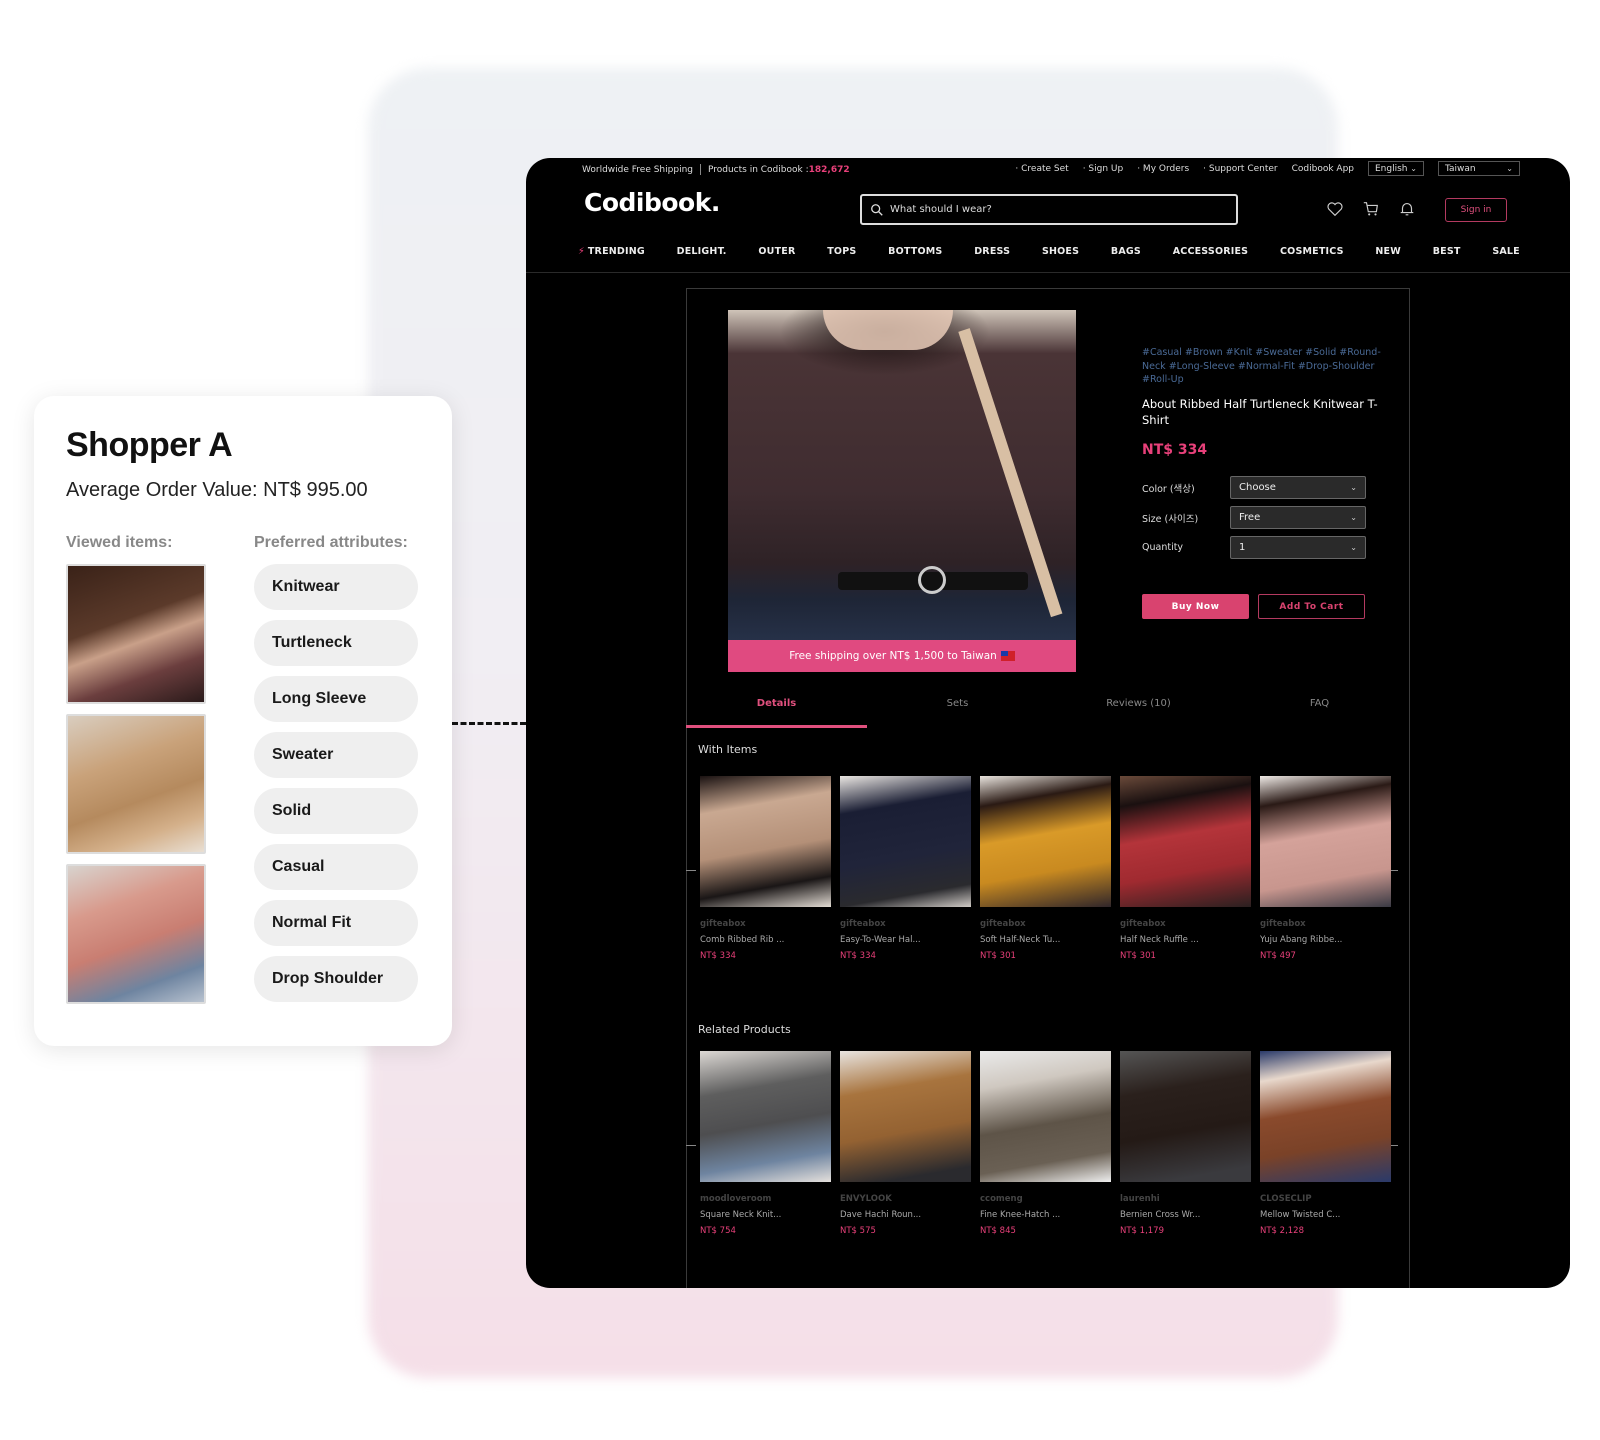  Describe the element at coordinates (1396, 168) in the screenshot. I see `language-select: English ⌄` at that location.